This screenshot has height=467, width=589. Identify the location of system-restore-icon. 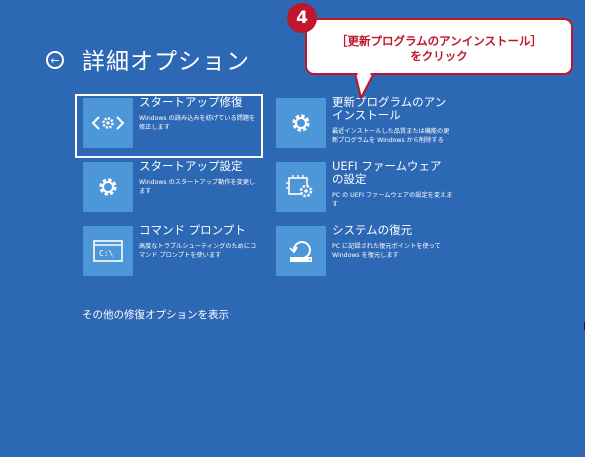
(301, 251).